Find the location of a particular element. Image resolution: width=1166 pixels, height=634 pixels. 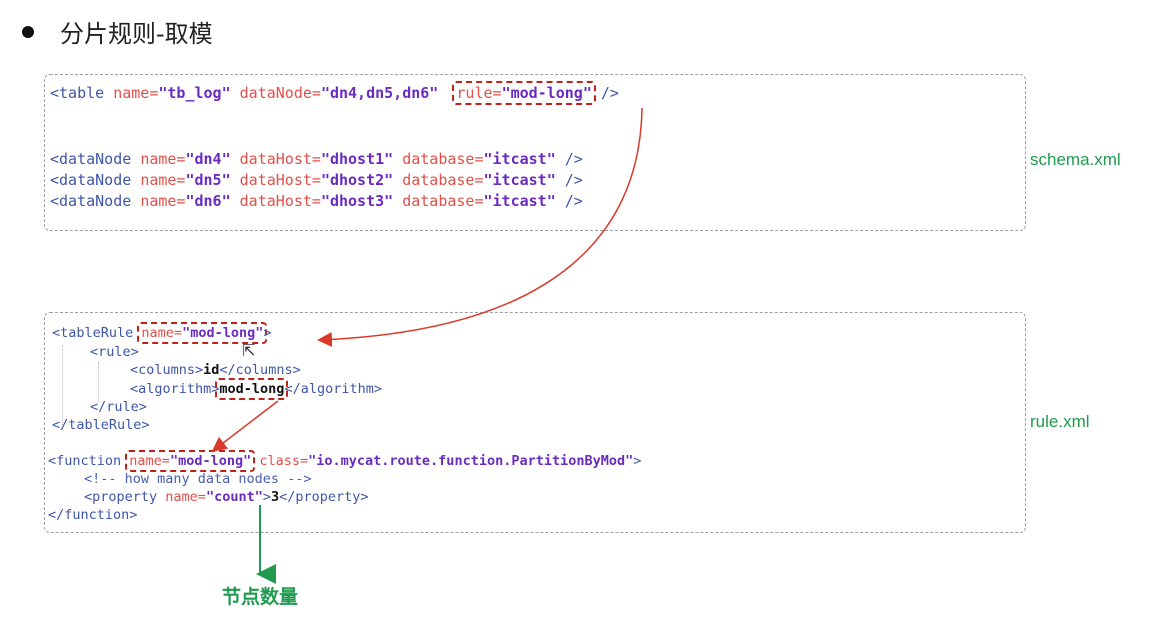

slide-title: 分片规则-取模 is located at coordinates (117, 31).